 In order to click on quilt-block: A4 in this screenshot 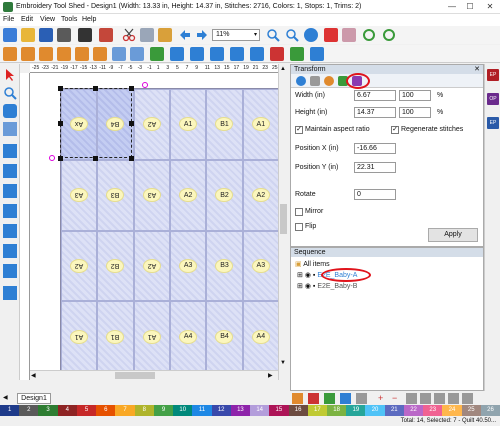, I will do `click(260, 336)`.